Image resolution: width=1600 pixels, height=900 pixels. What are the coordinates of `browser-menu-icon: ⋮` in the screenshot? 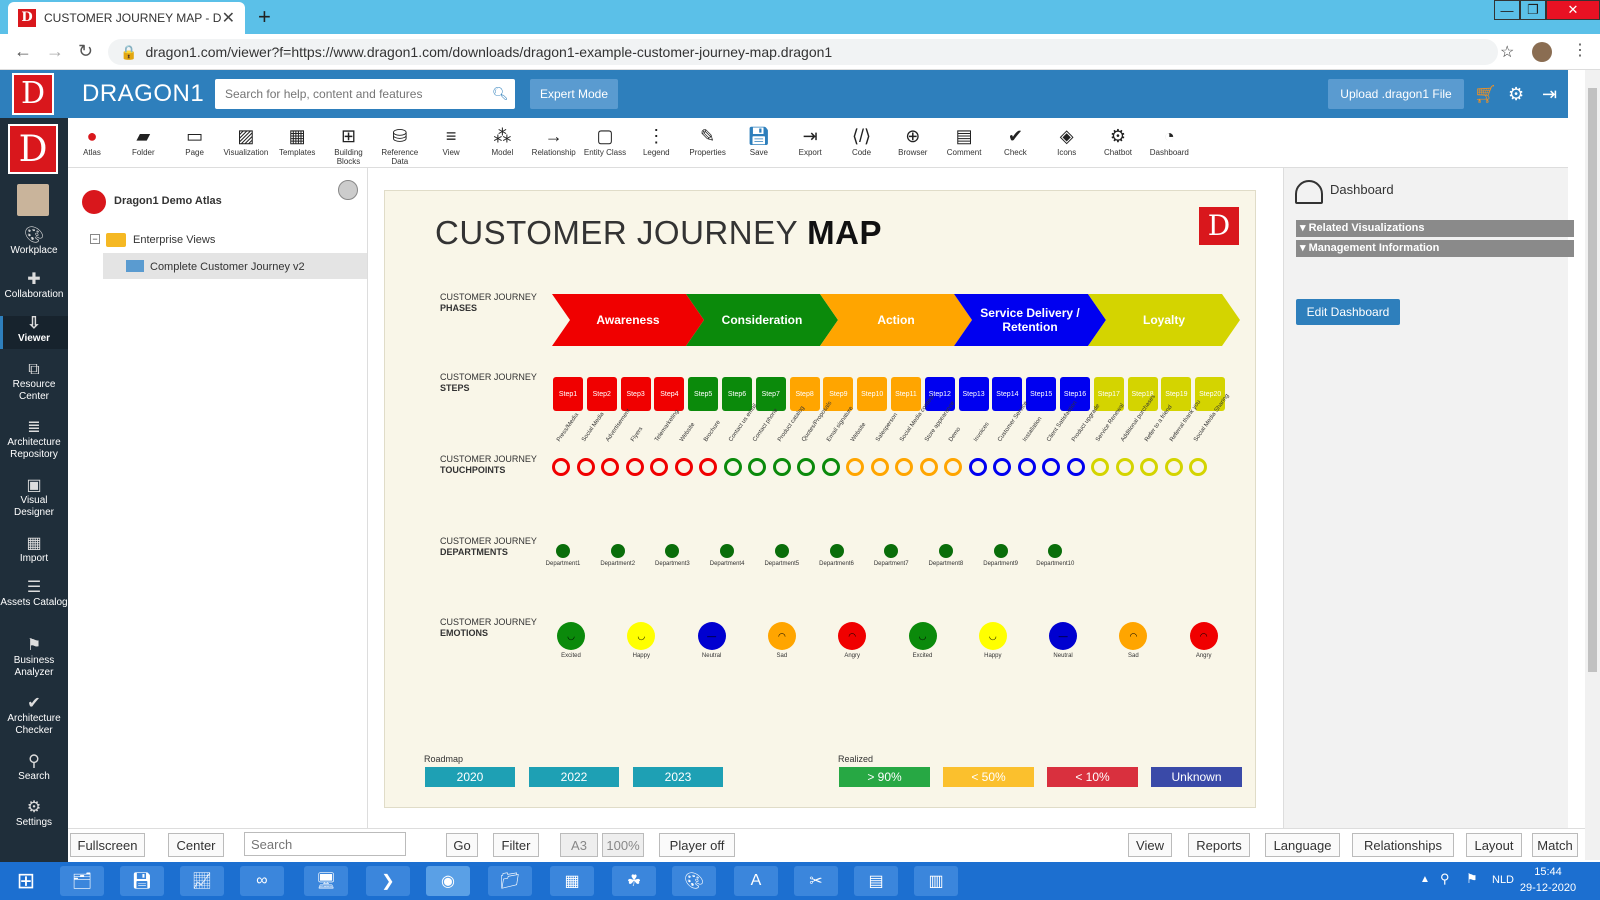 It's located at (1580, 50).